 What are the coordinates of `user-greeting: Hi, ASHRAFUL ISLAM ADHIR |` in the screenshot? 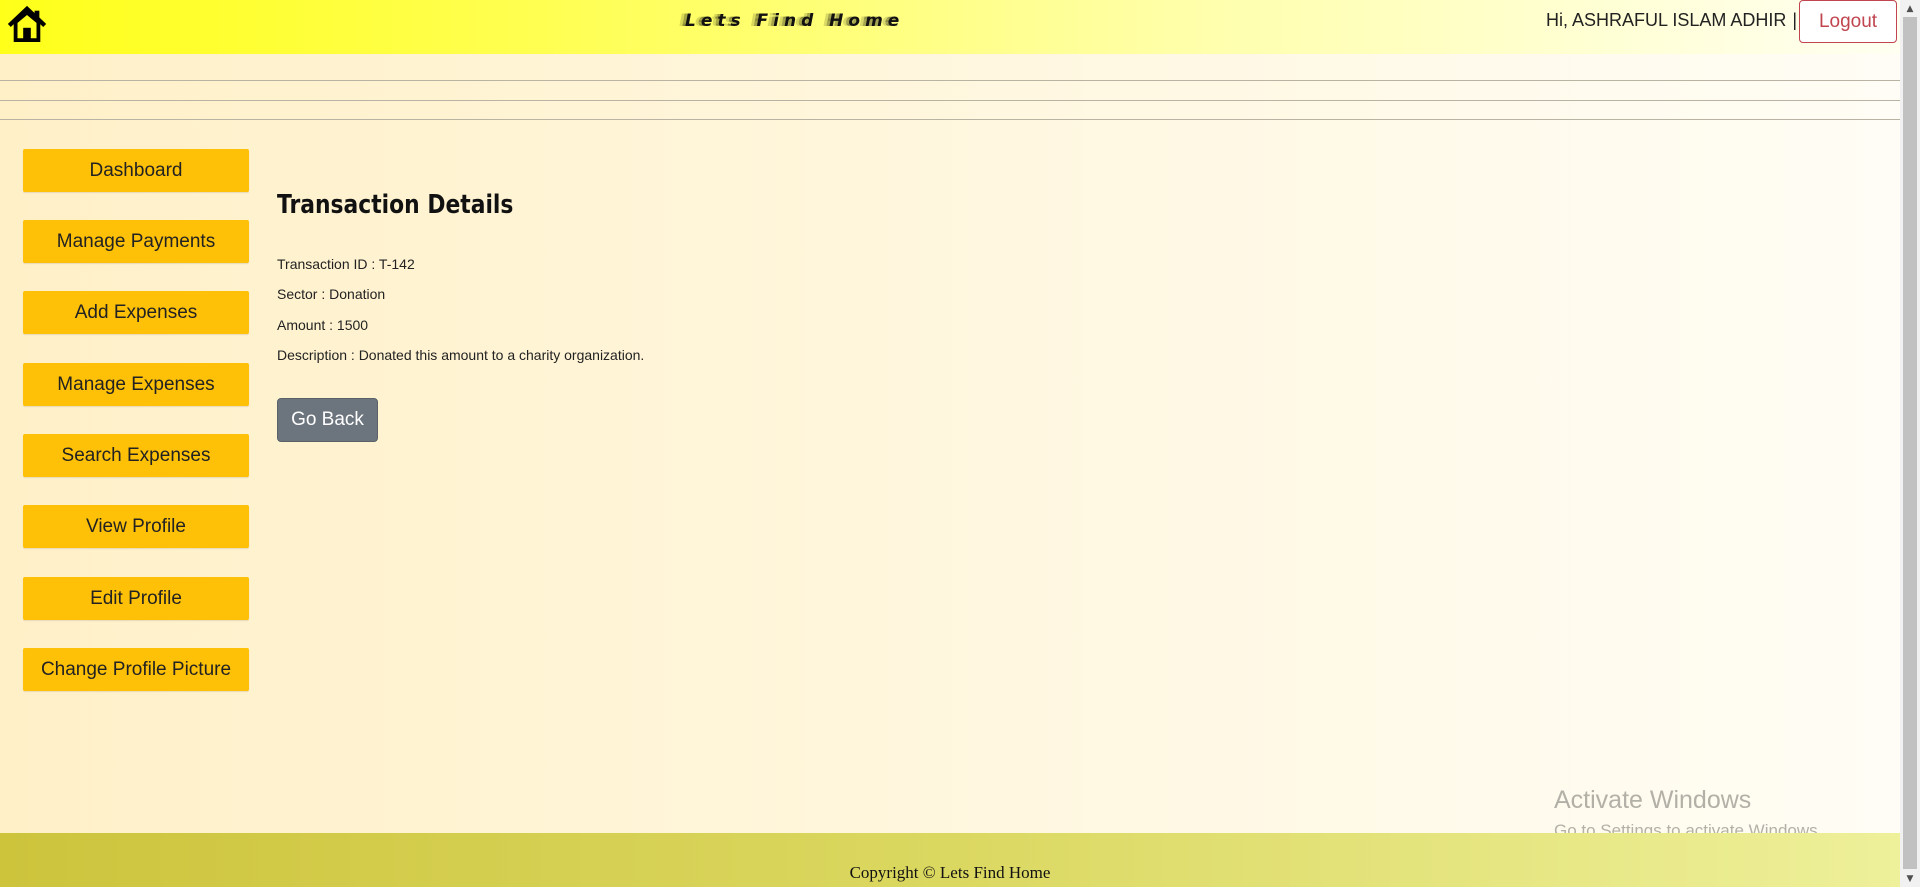 It's located at (1671, 20).